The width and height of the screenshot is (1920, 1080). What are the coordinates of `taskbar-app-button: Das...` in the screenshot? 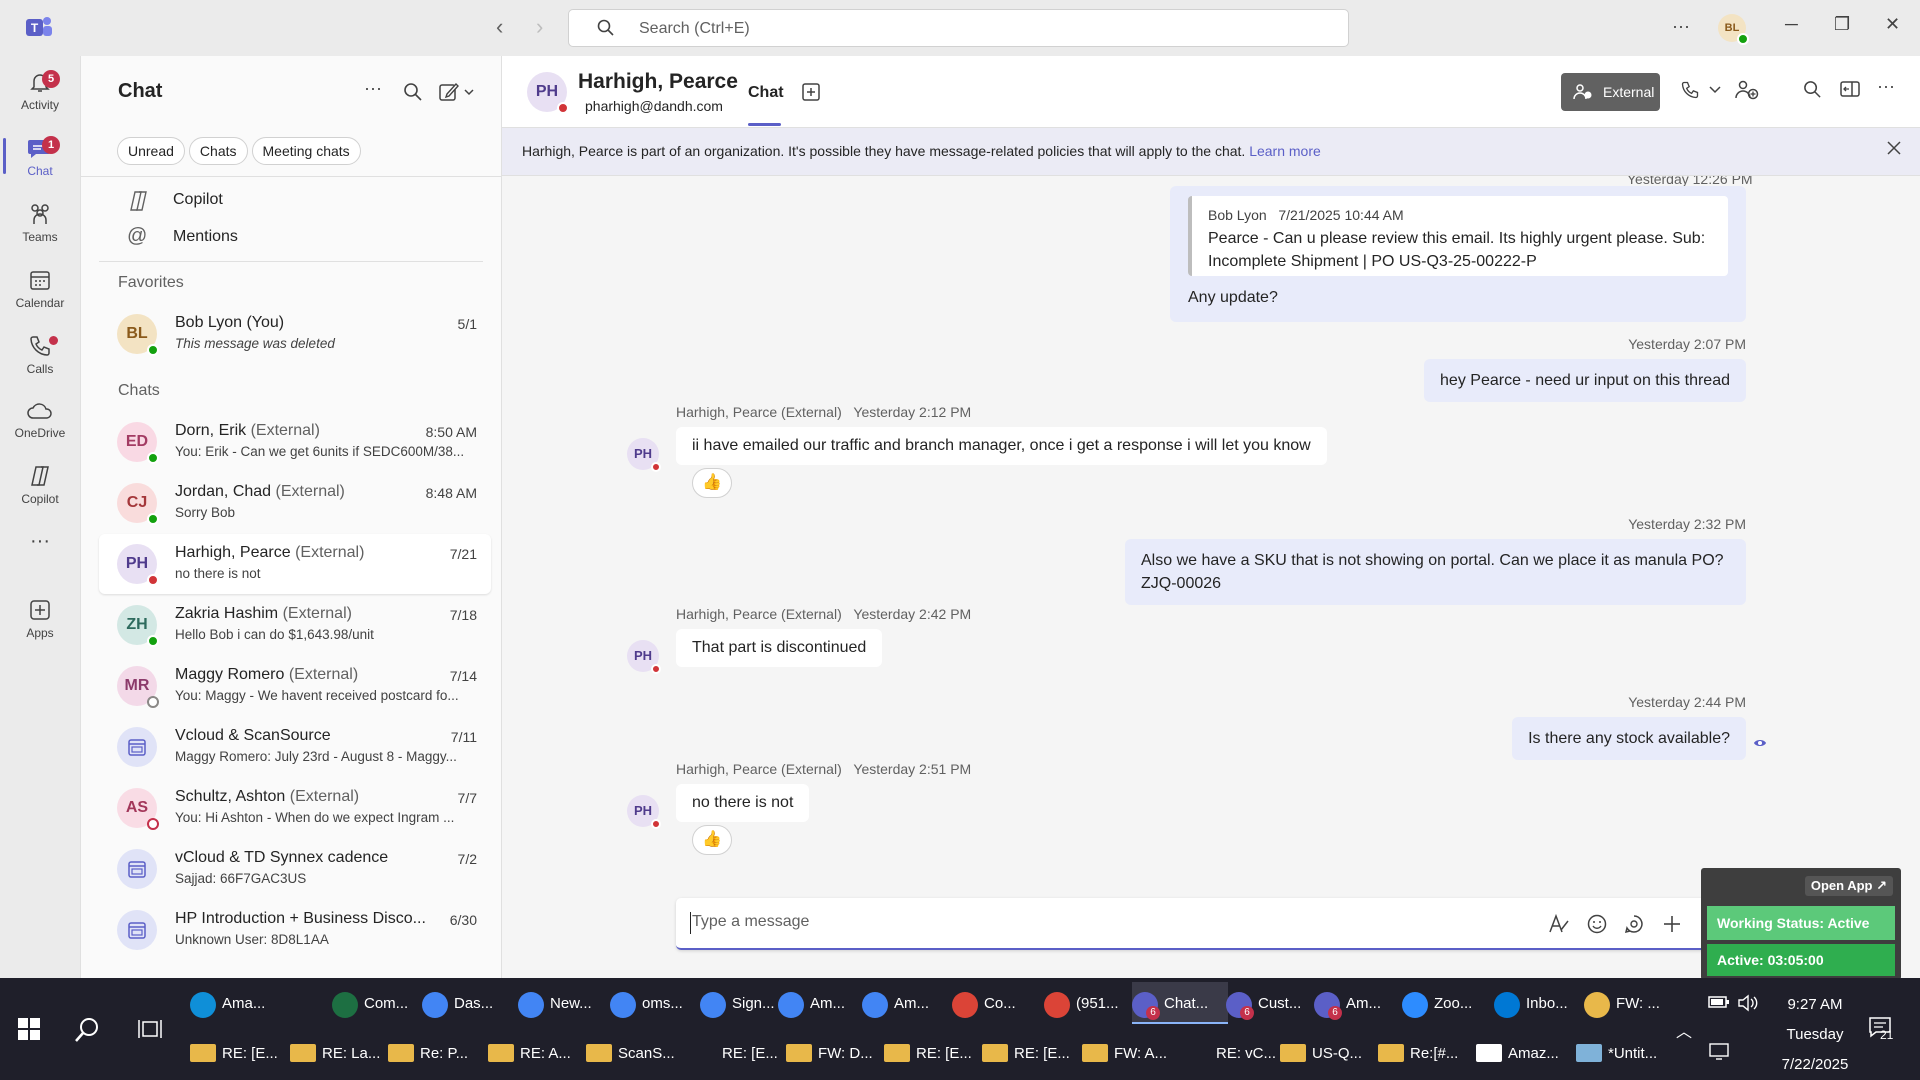 It's located at (470, 1003).